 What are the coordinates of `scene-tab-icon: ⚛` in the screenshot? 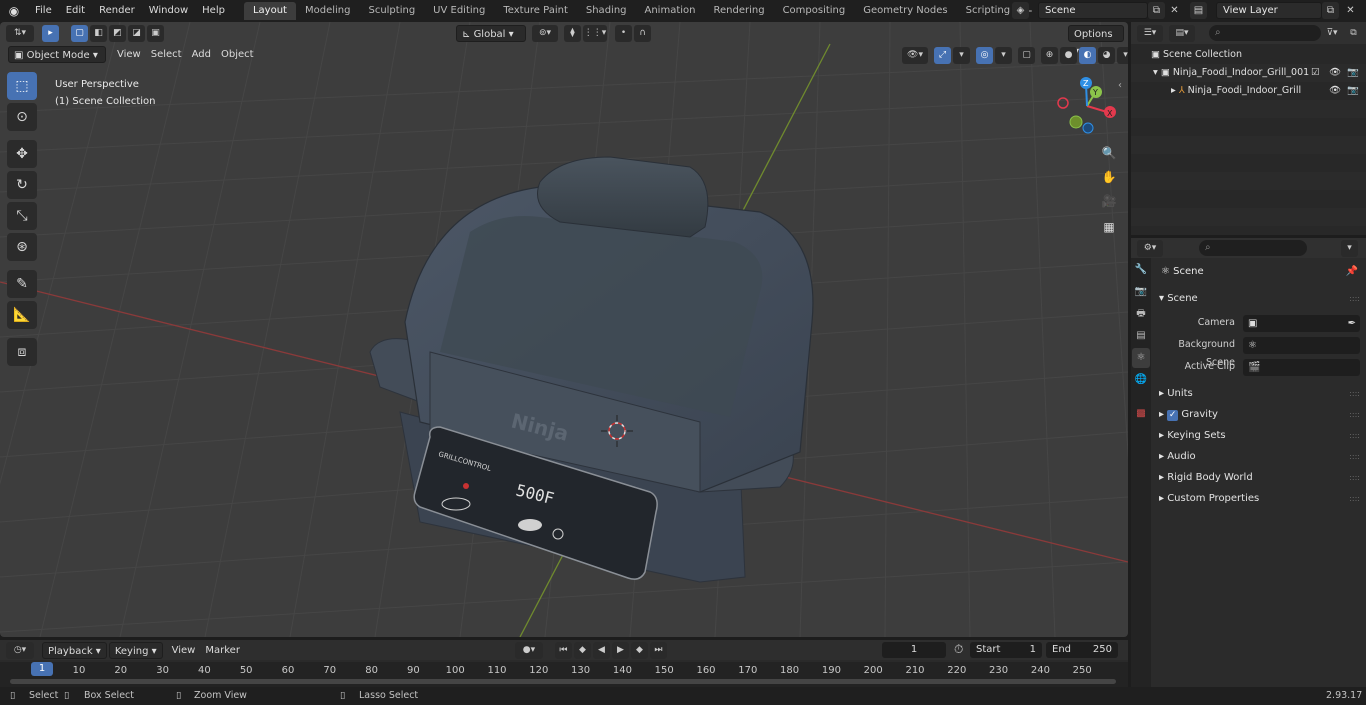 It's located at (1141, 358).